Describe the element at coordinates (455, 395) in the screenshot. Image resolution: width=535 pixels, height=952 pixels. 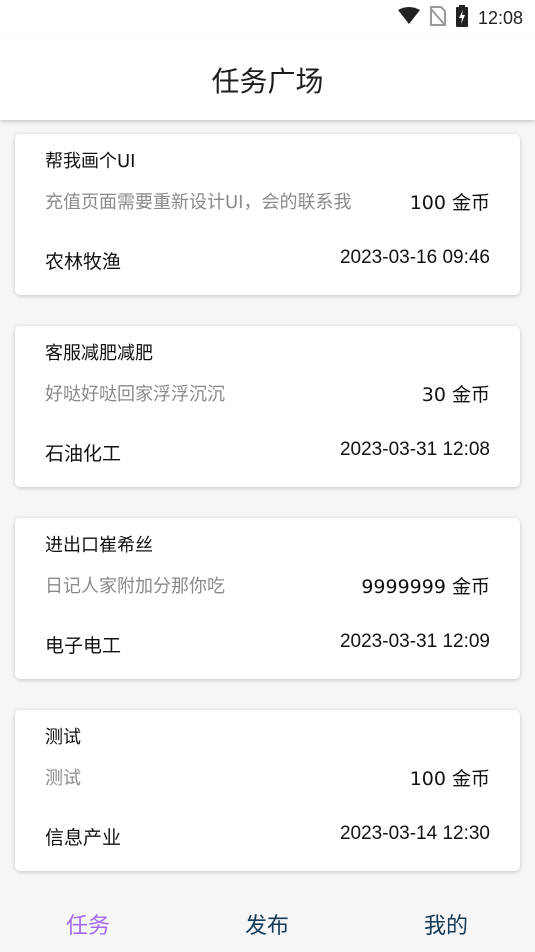
I see `task-reward: 30 金币` at that location.